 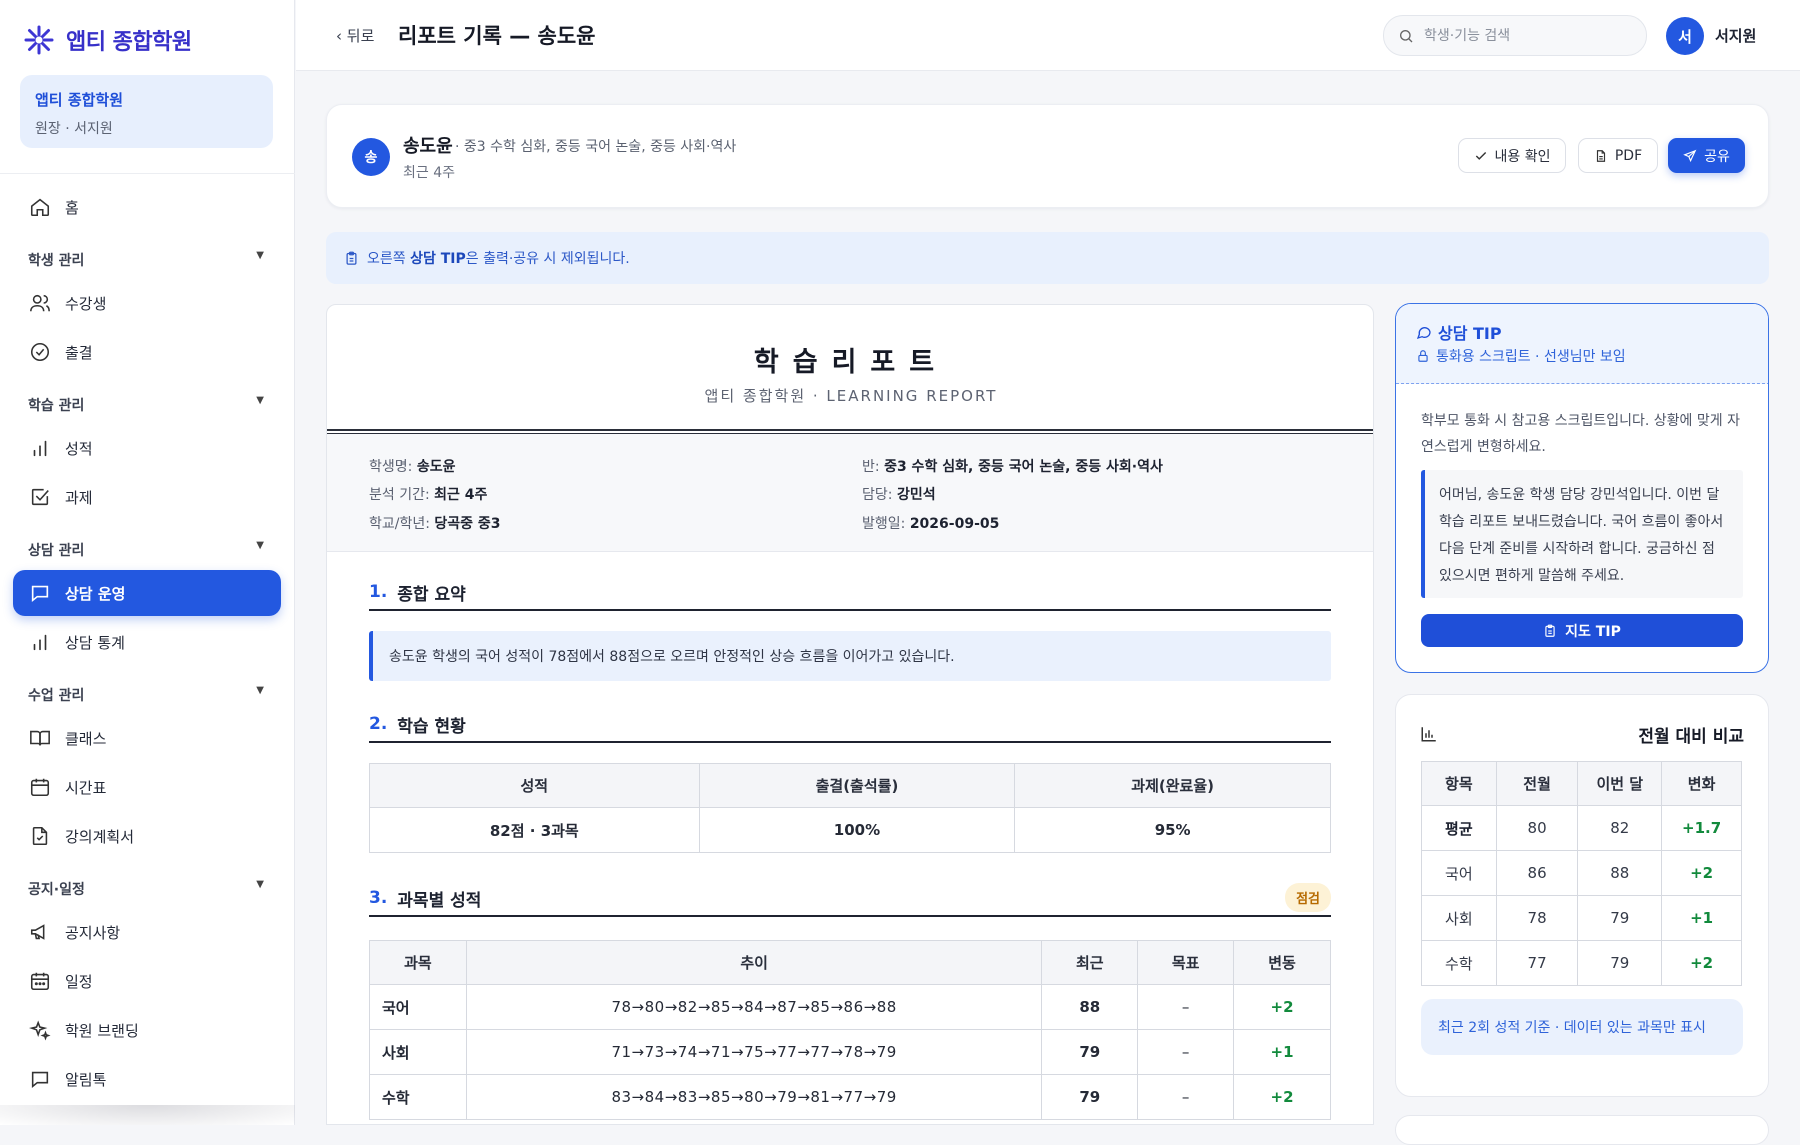 I want to click on section-summary-heading: 1. 종합 요약, so click(x=850, y=593).